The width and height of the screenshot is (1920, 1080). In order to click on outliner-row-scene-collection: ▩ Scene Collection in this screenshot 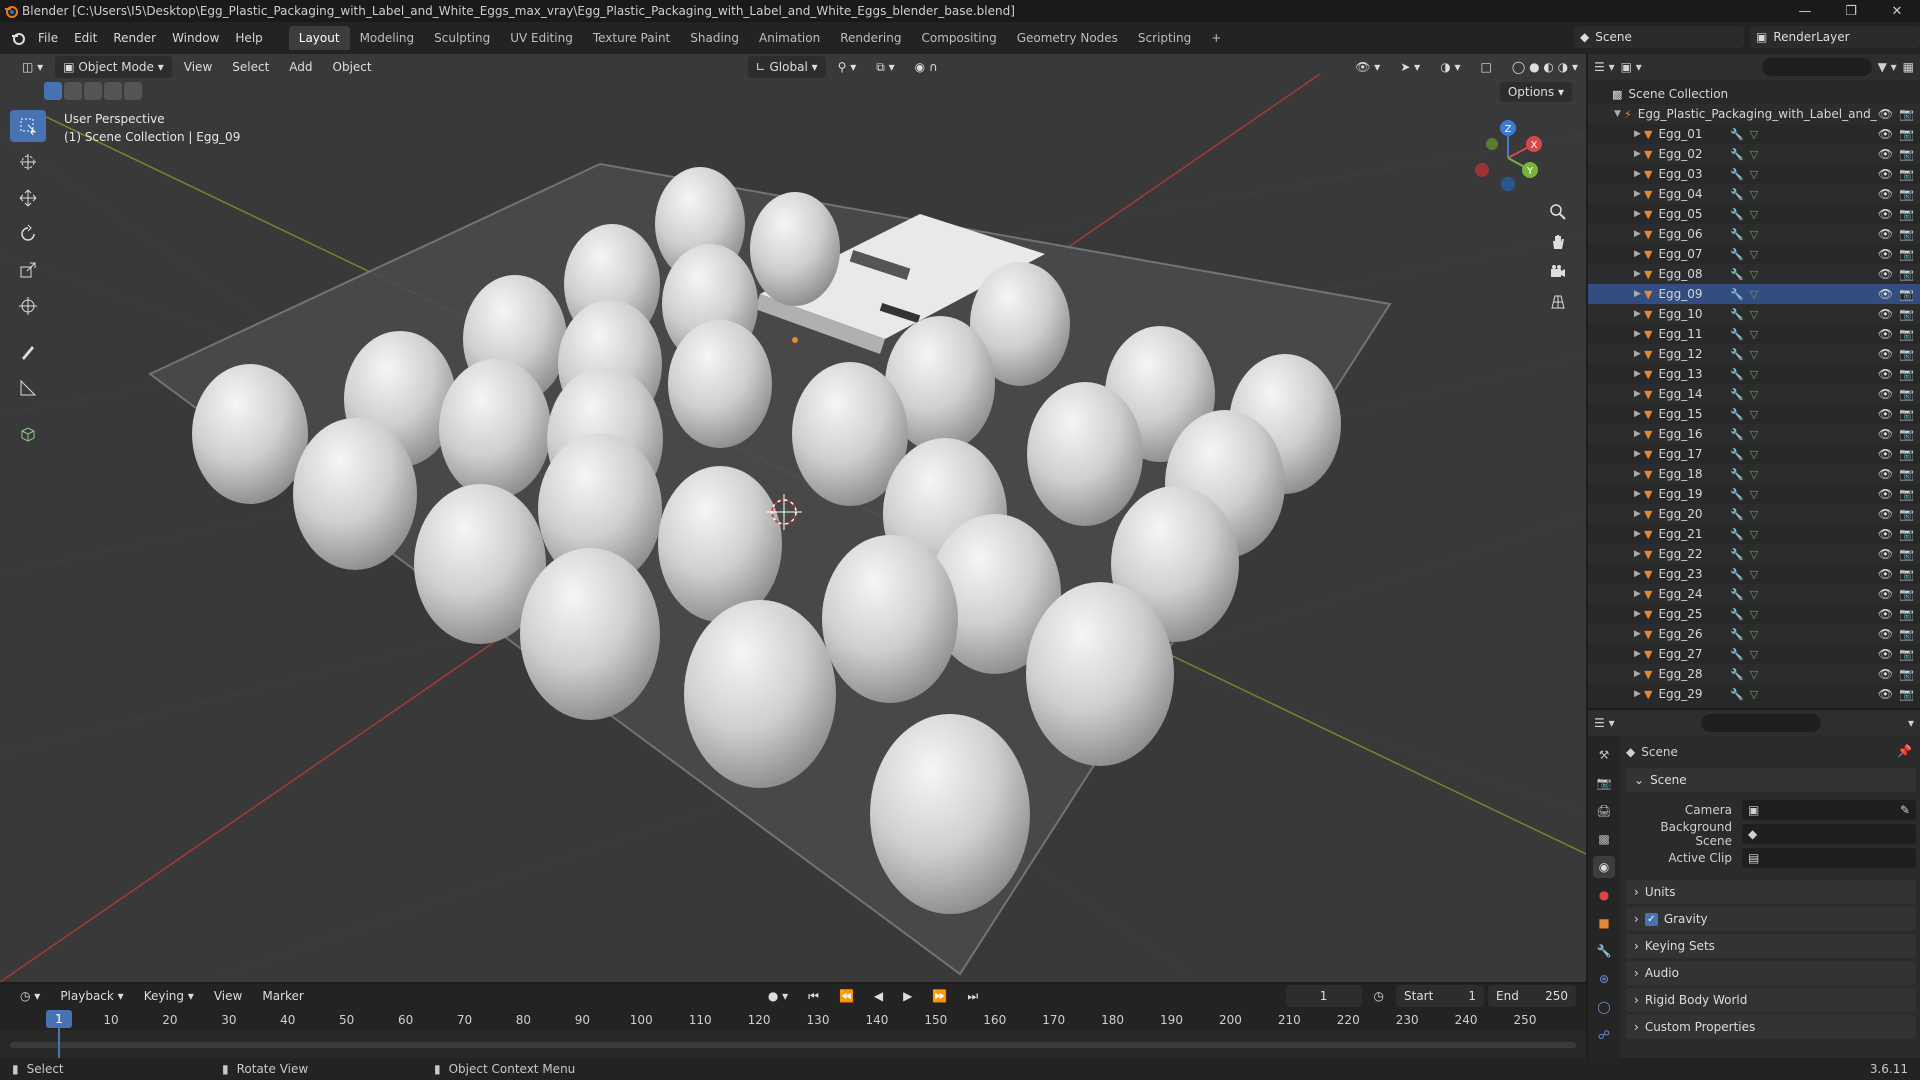, I will do `click(1754, 94)`.